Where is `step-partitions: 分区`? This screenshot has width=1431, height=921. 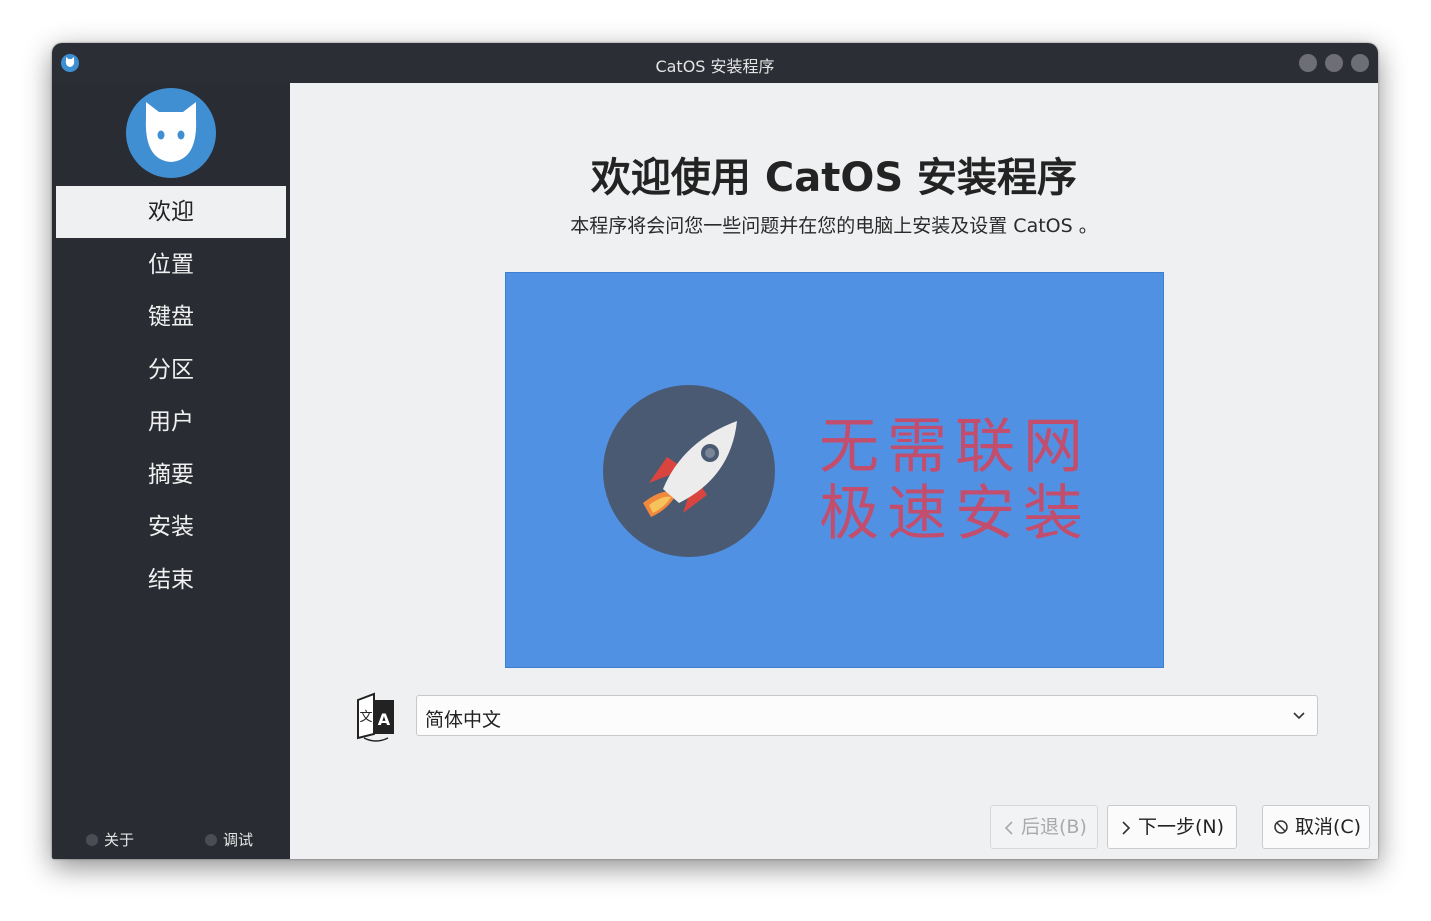
step-partitions: 分区 is located at coordinates (171, 370).